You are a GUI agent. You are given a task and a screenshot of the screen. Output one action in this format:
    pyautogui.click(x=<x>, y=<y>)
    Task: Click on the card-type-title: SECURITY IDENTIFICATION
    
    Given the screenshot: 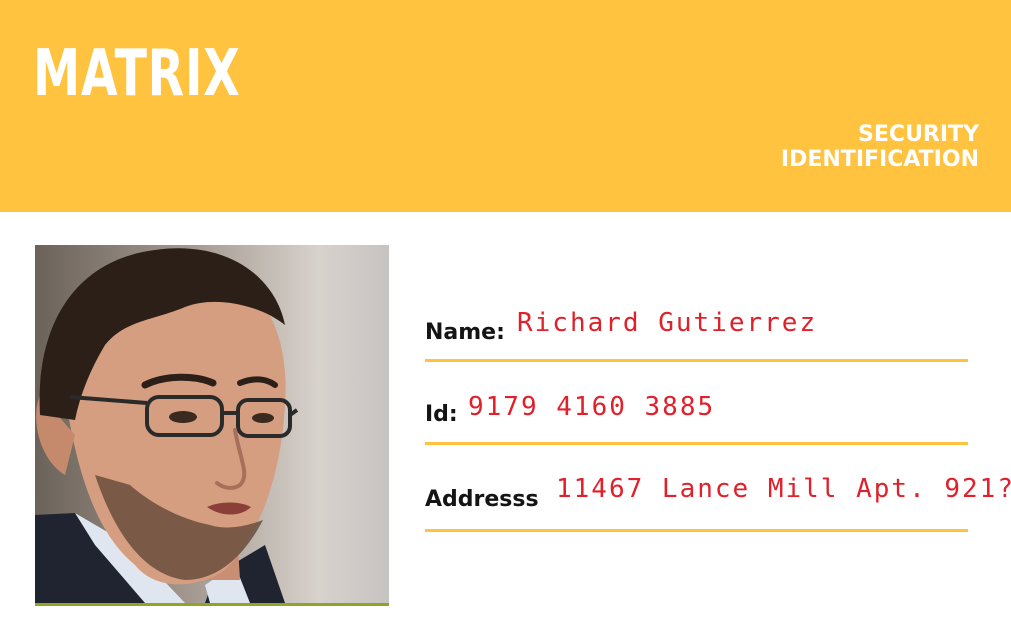 What is the action you would take?
    pyautogui.click(x=880, y=147)
    